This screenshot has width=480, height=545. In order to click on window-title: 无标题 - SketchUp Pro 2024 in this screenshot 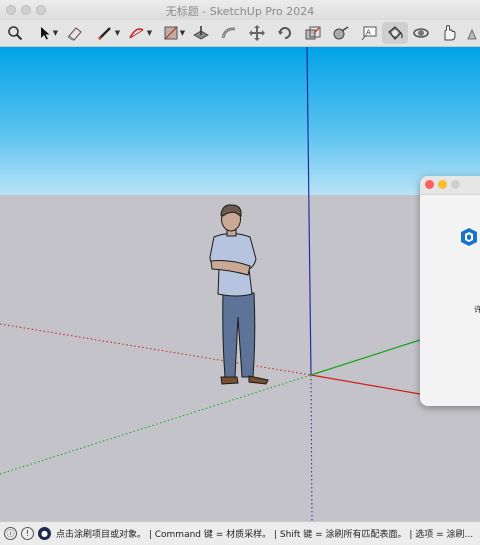, I will do `click(240, 11)`.